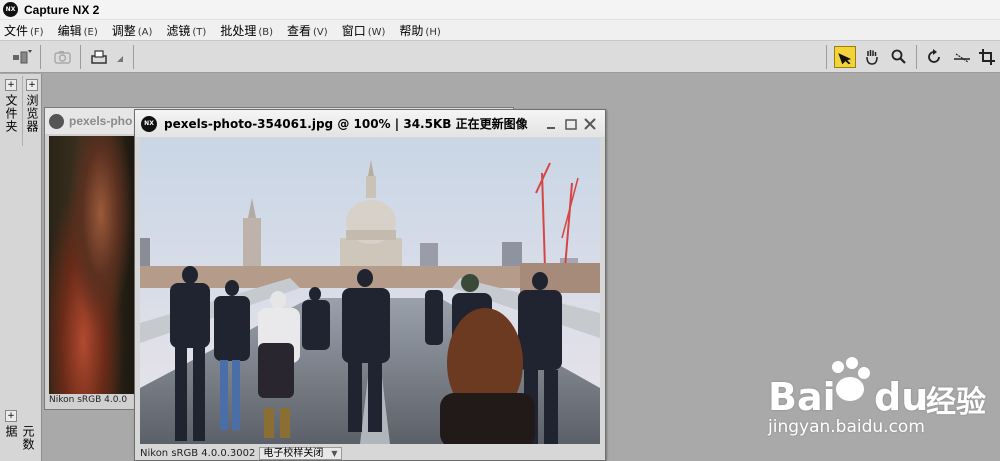  What do you see at coordinates (149, 123) in the screenshot?
I see `window-logo-icon: NX` at bounding box center [149, 123].